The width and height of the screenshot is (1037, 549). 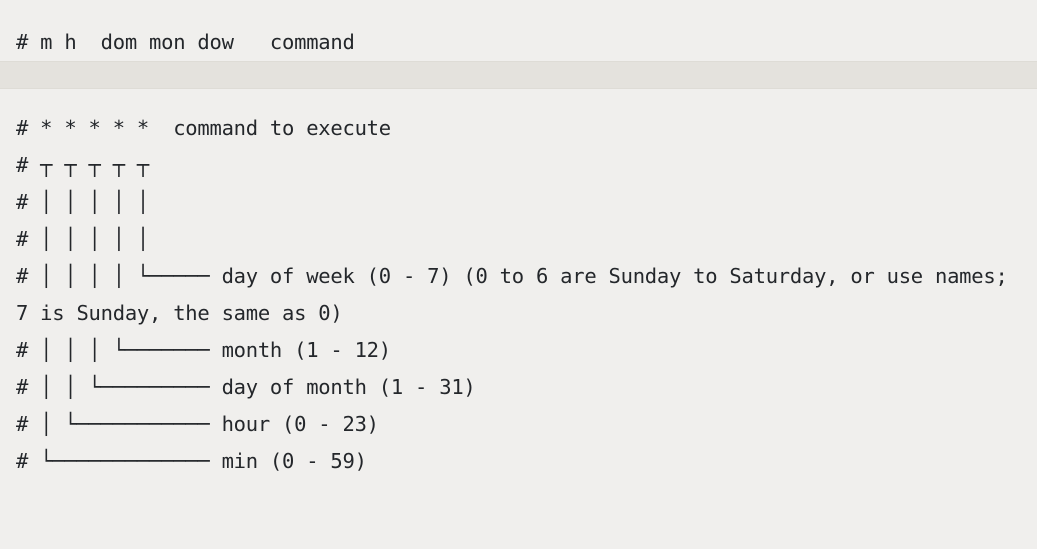 I want to click on code-line: # └───────────── min (0 - 59), so click(x=191, y=460).